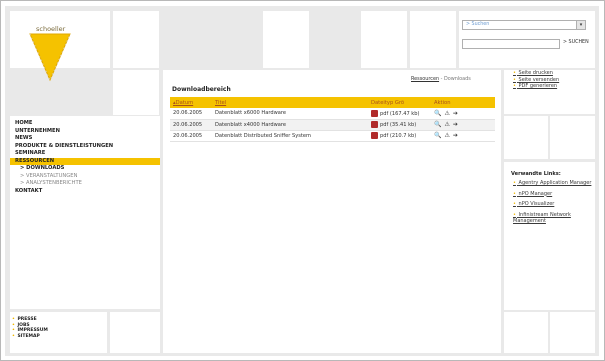 The image size is (605, 361). Describe the element at coordinates (457, 79) in the screenshot. I see `breadcrumb-current: Downloads` at that location.